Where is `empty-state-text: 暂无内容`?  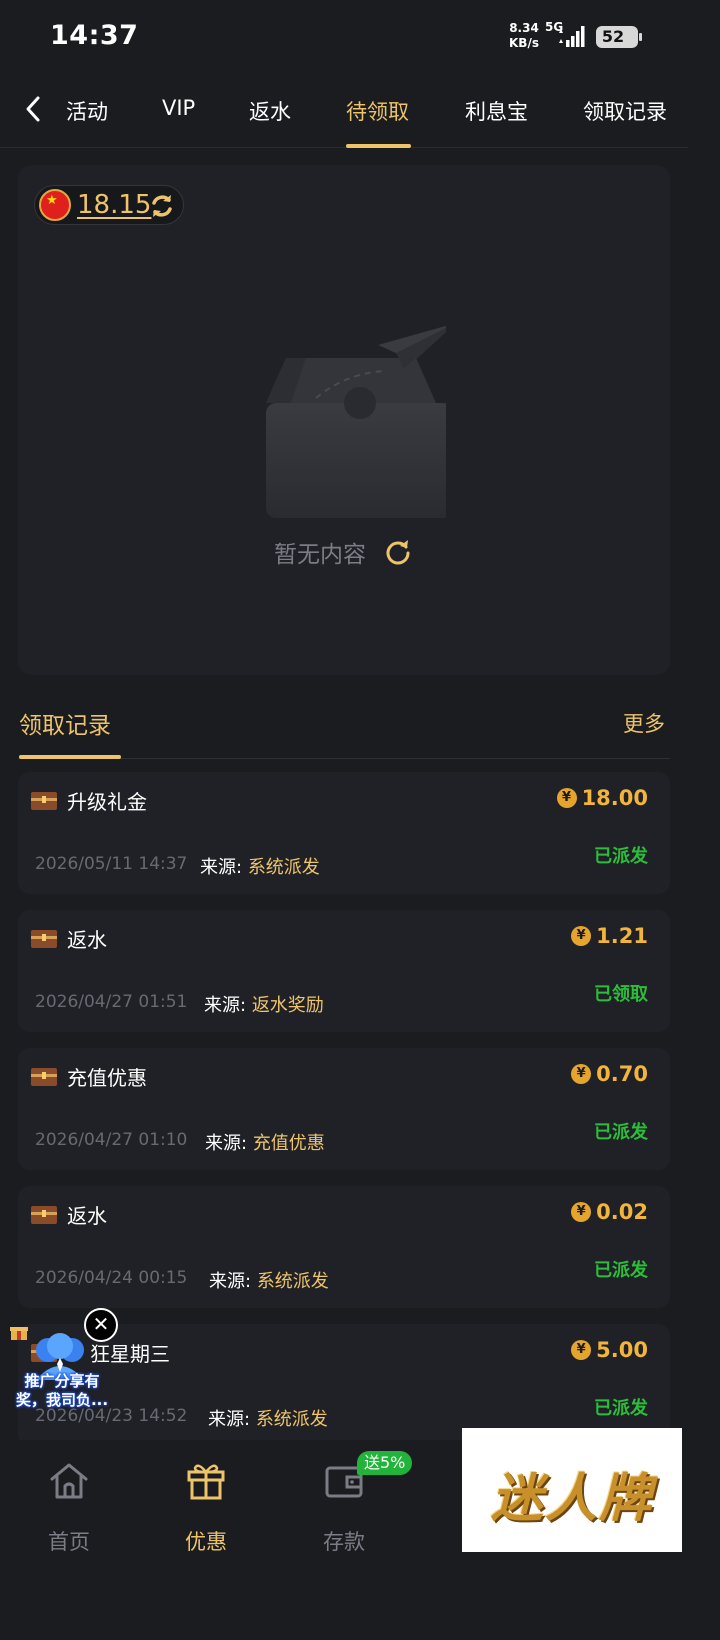 empty-state-text: 暂无内容 is located at coordinates (320, 555).